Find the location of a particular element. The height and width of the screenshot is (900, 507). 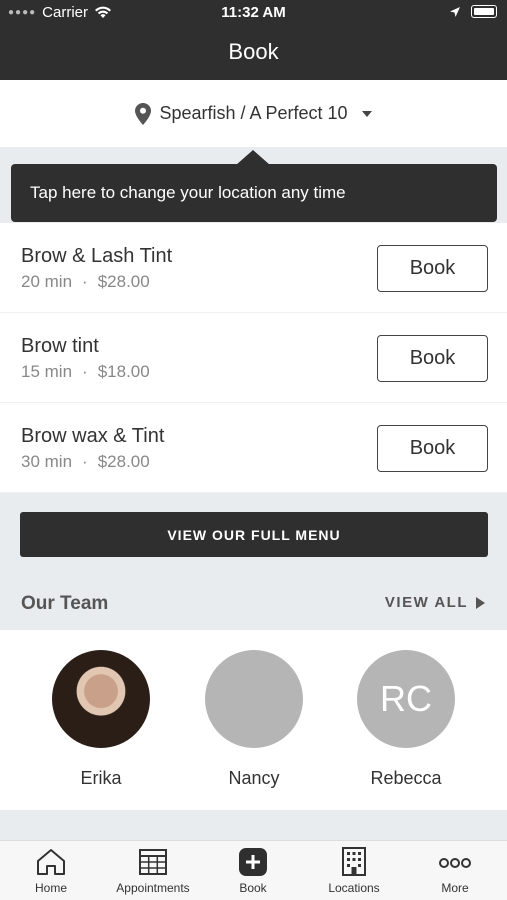

status-time: 11:32 AM is located at coordinates (253, 12).